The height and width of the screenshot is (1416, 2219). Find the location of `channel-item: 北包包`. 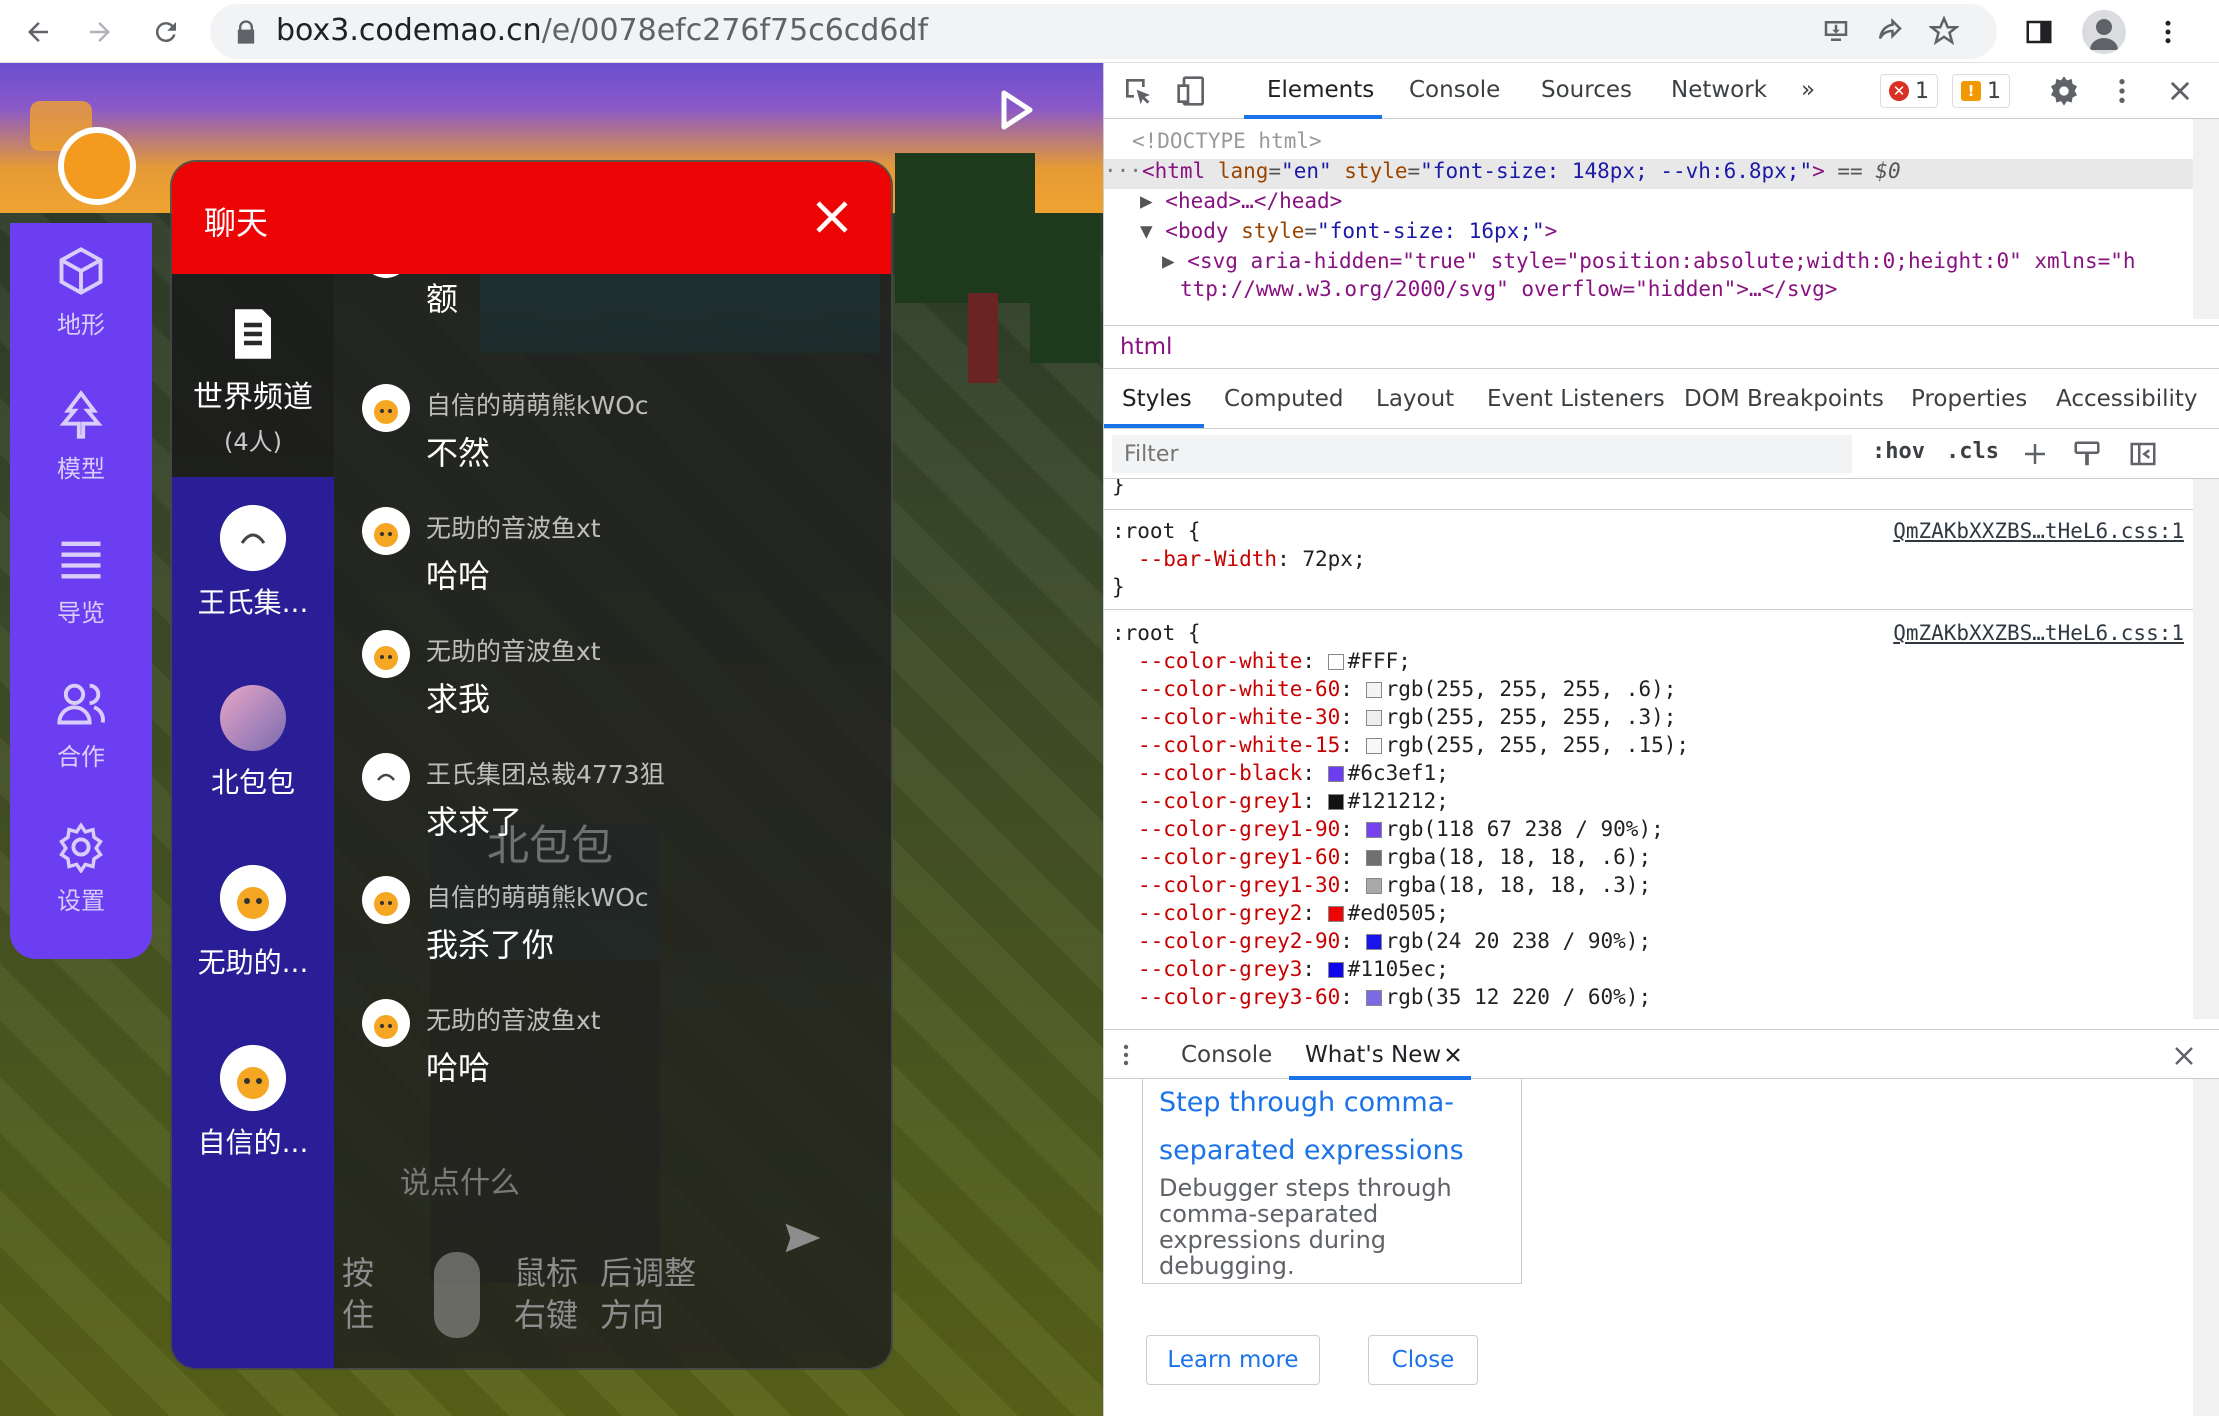

channel-item: 北包包 is located at coordinates (253, 747).